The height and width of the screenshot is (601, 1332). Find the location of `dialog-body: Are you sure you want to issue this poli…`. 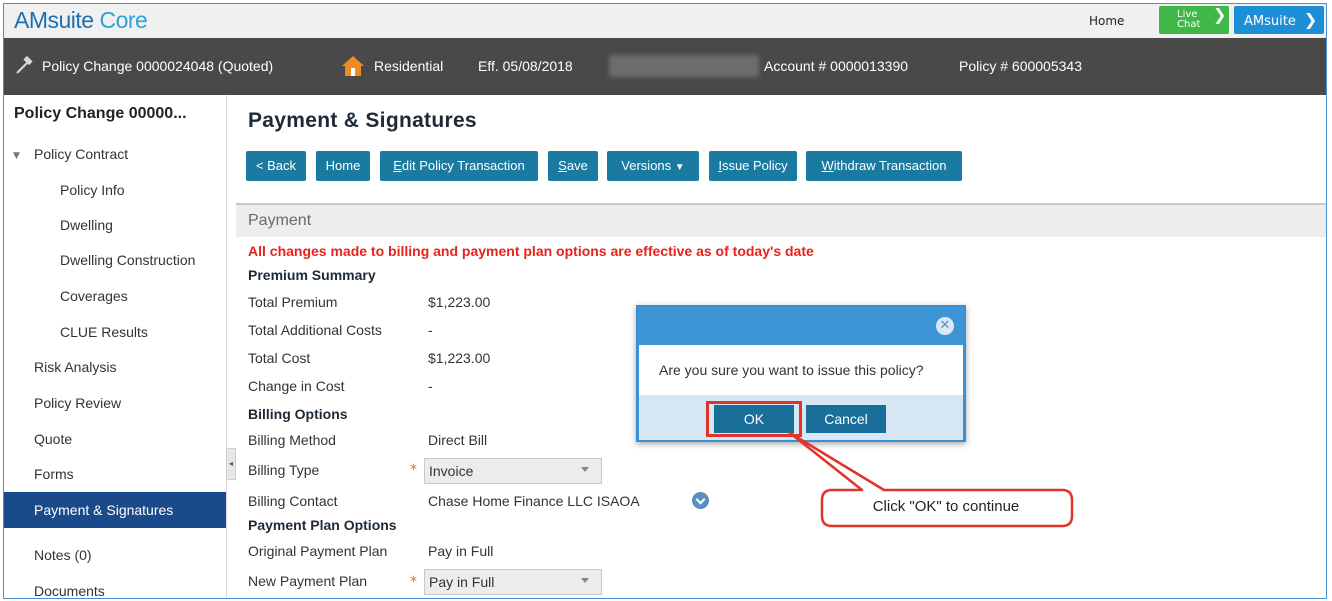

dialog-body: Are you sure you want to issue this poli… is located at coordinates (801, 370).